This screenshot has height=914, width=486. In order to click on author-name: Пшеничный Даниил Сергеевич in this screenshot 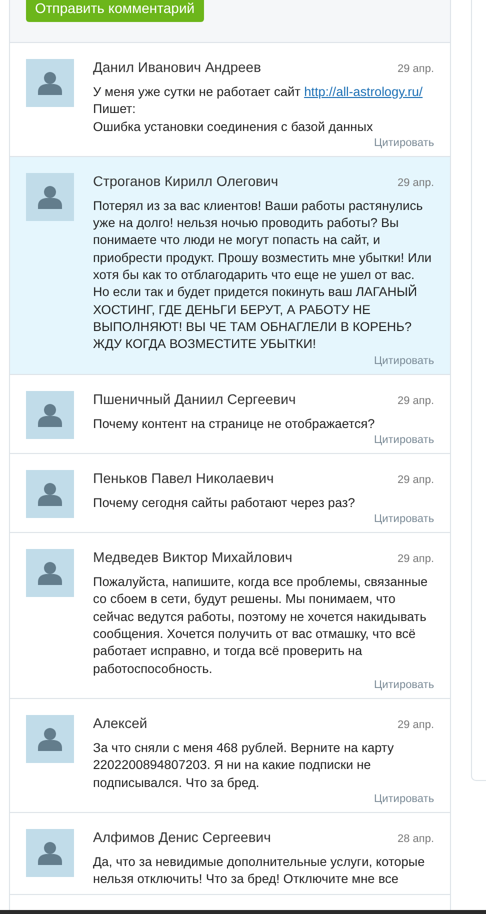, I will do `click(194, 398)`.